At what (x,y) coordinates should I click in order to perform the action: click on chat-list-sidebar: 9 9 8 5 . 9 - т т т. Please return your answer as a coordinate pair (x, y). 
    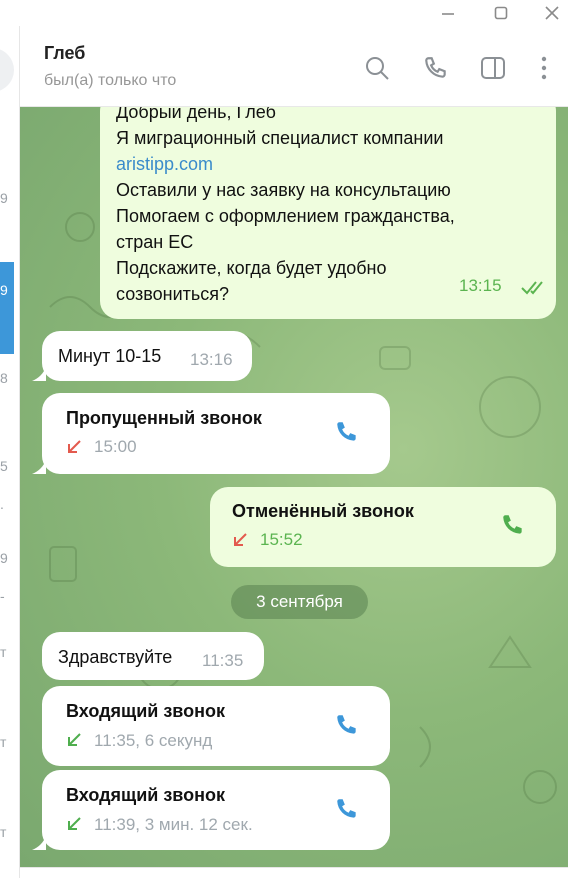
    Looking at the image, I should click on (10, 452).